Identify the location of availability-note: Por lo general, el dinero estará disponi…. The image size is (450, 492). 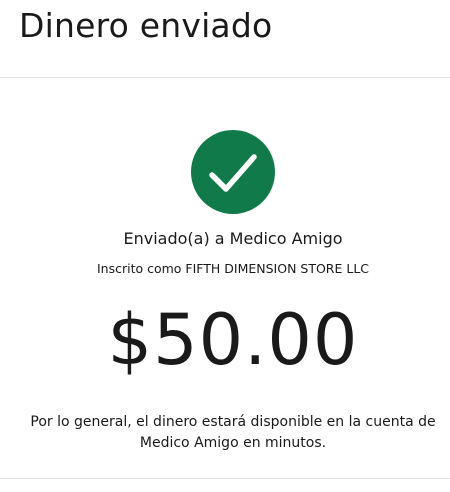
(233, 432).